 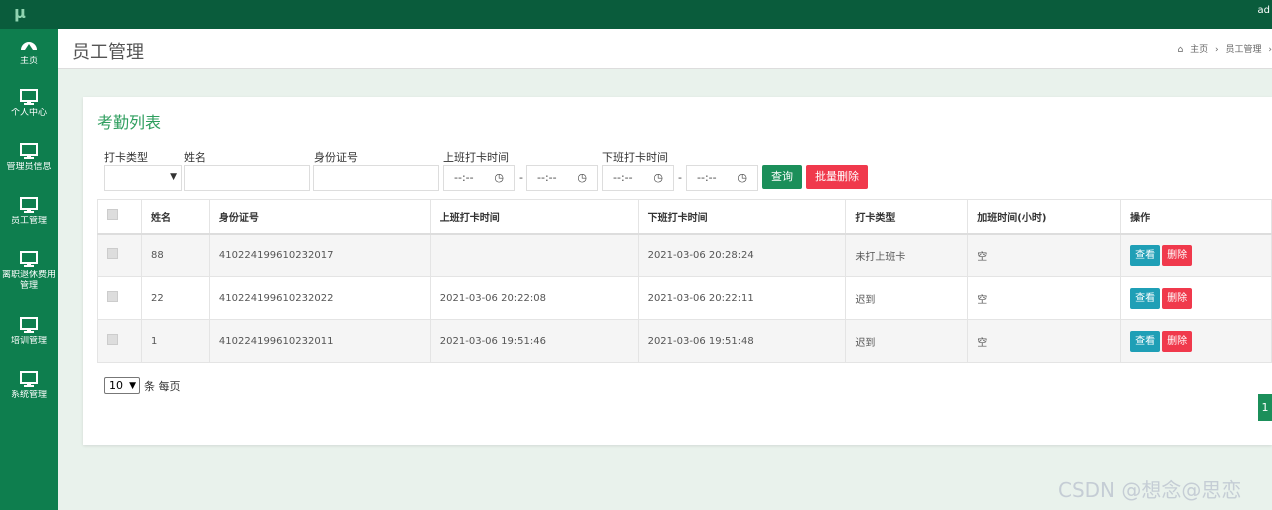 What do you see at coordinates (319, 255) in the screenshot?
I see `id-cell: 410224199610232017` at bounding box center [319, 255].